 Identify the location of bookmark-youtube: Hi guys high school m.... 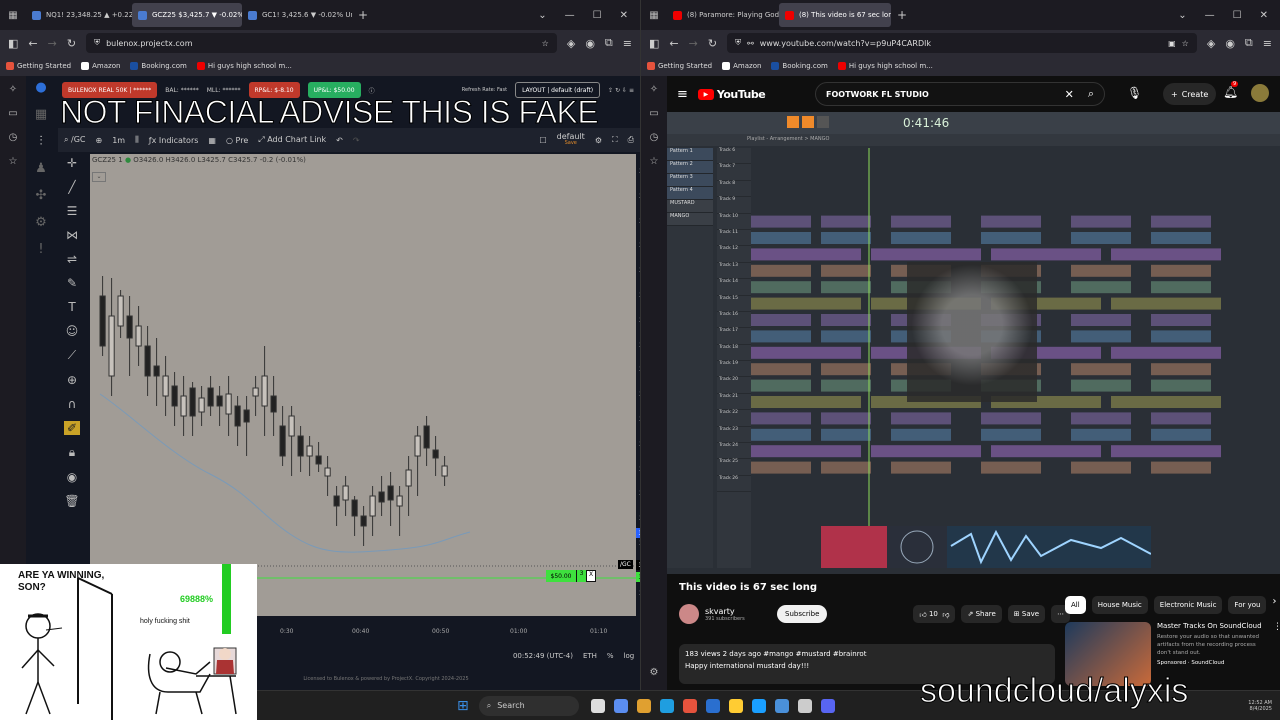
(885, 66).